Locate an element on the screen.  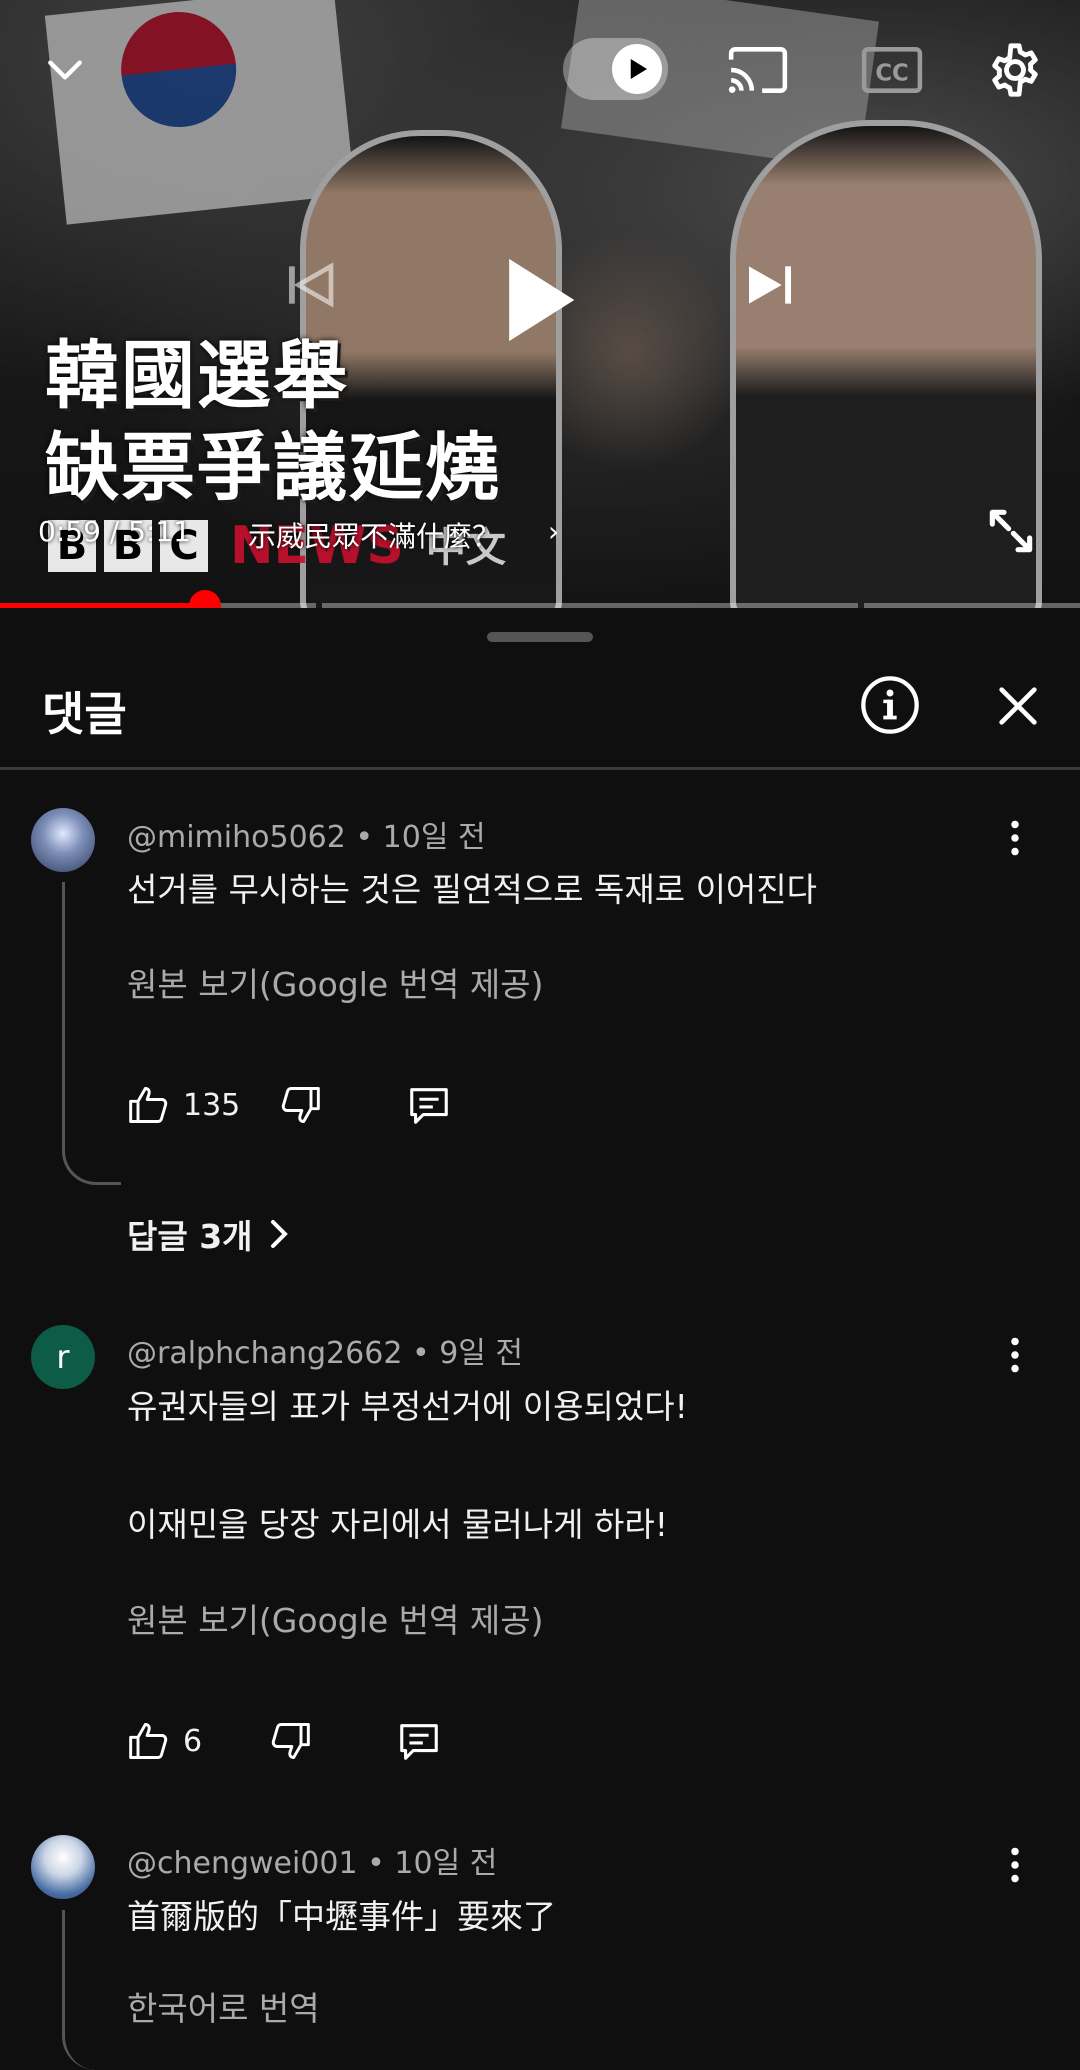
chevron-right-icon is located at coordinates (279, 1234).